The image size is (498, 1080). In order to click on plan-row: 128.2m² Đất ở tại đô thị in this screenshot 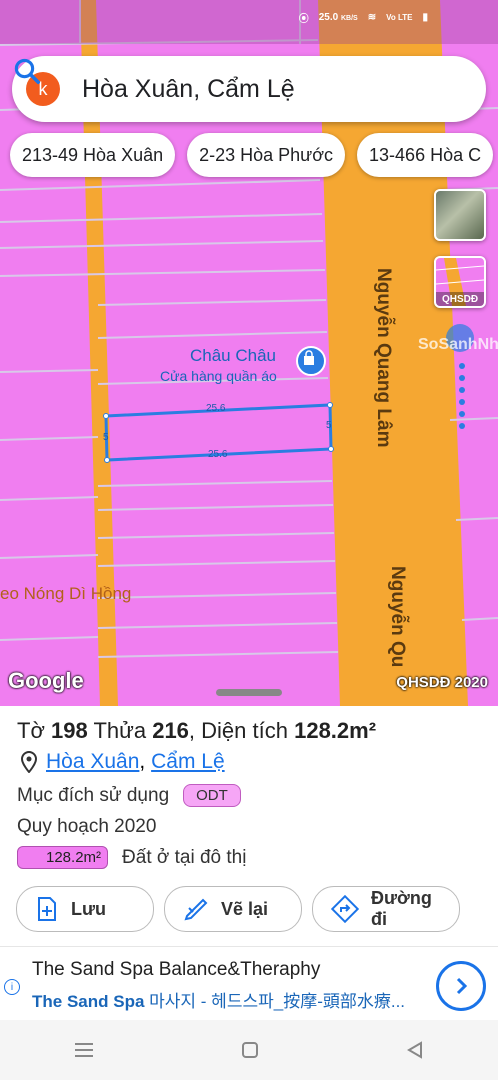, I will do `click(131, 857)`.